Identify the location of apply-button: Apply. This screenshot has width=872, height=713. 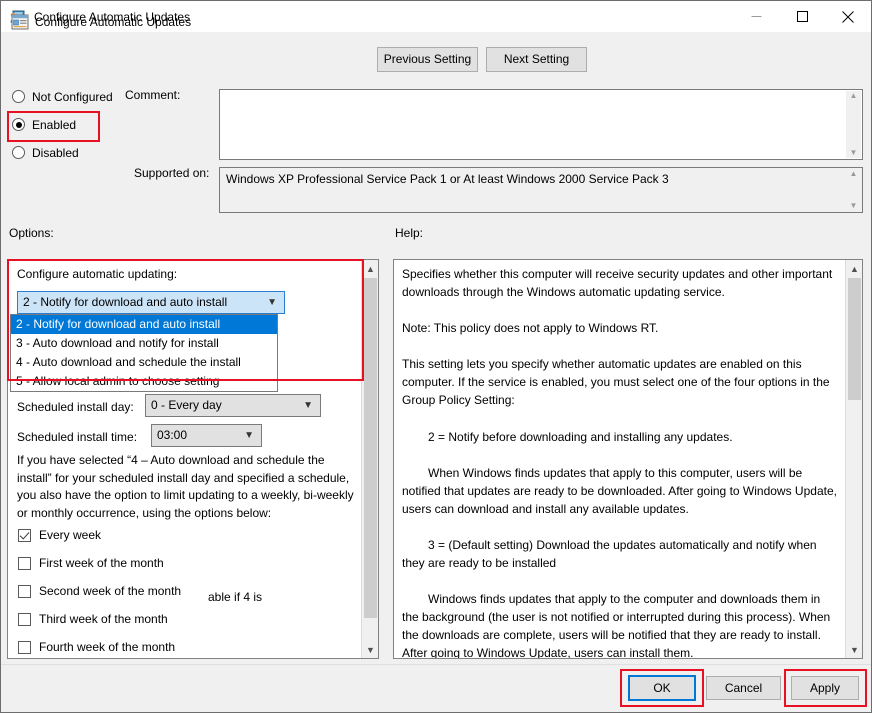
(825, 688).